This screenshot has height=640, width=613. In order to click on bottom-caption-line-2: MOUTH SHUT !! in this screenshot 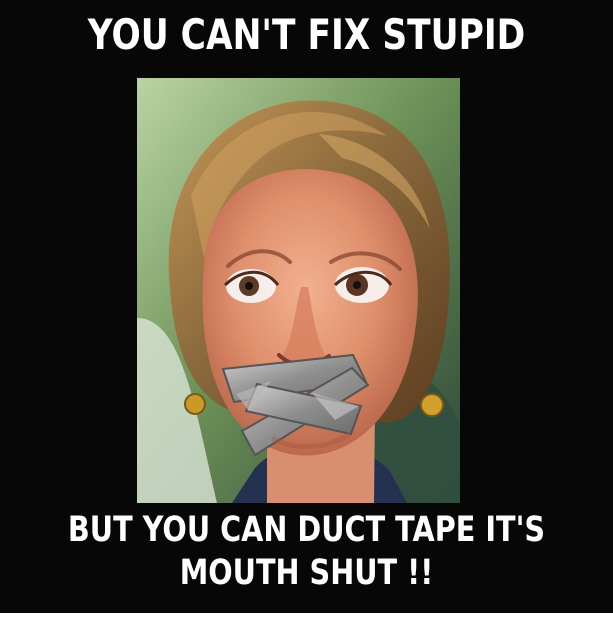, I will do `click(306, 573)`.